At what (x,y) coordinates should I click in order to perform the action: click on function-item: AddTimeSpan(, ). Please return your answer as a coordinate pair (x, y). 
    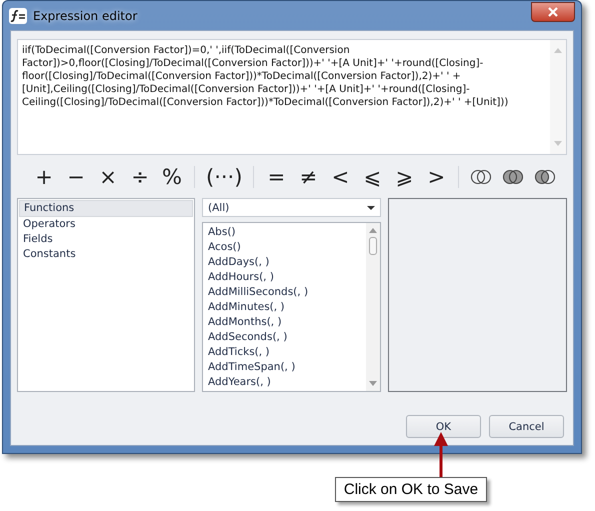
    Looking at the image, I should click on (284, 367).